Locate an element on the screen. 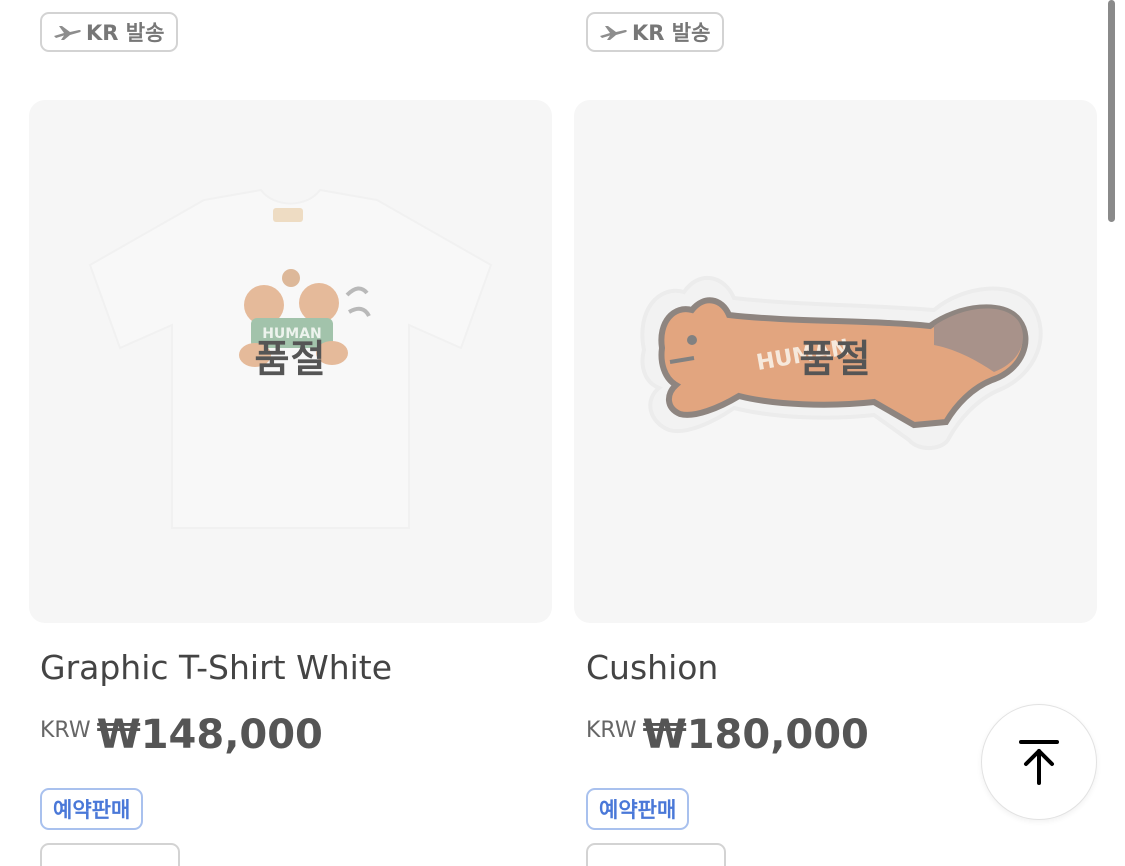 Image resolution: width=1125 pixels, height=866 pixels. price-value: ₩148,000 is located at coordinates (209, 735).